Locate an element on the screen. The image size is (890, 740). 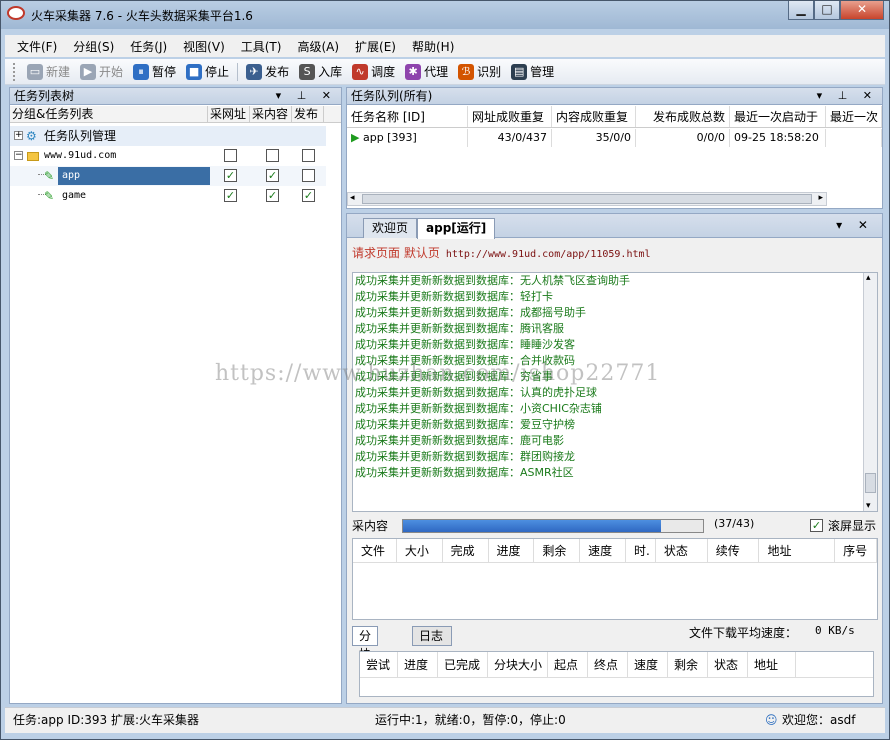
col-task-name: 任务名称 [ID] is located at coordinates (407, 116).